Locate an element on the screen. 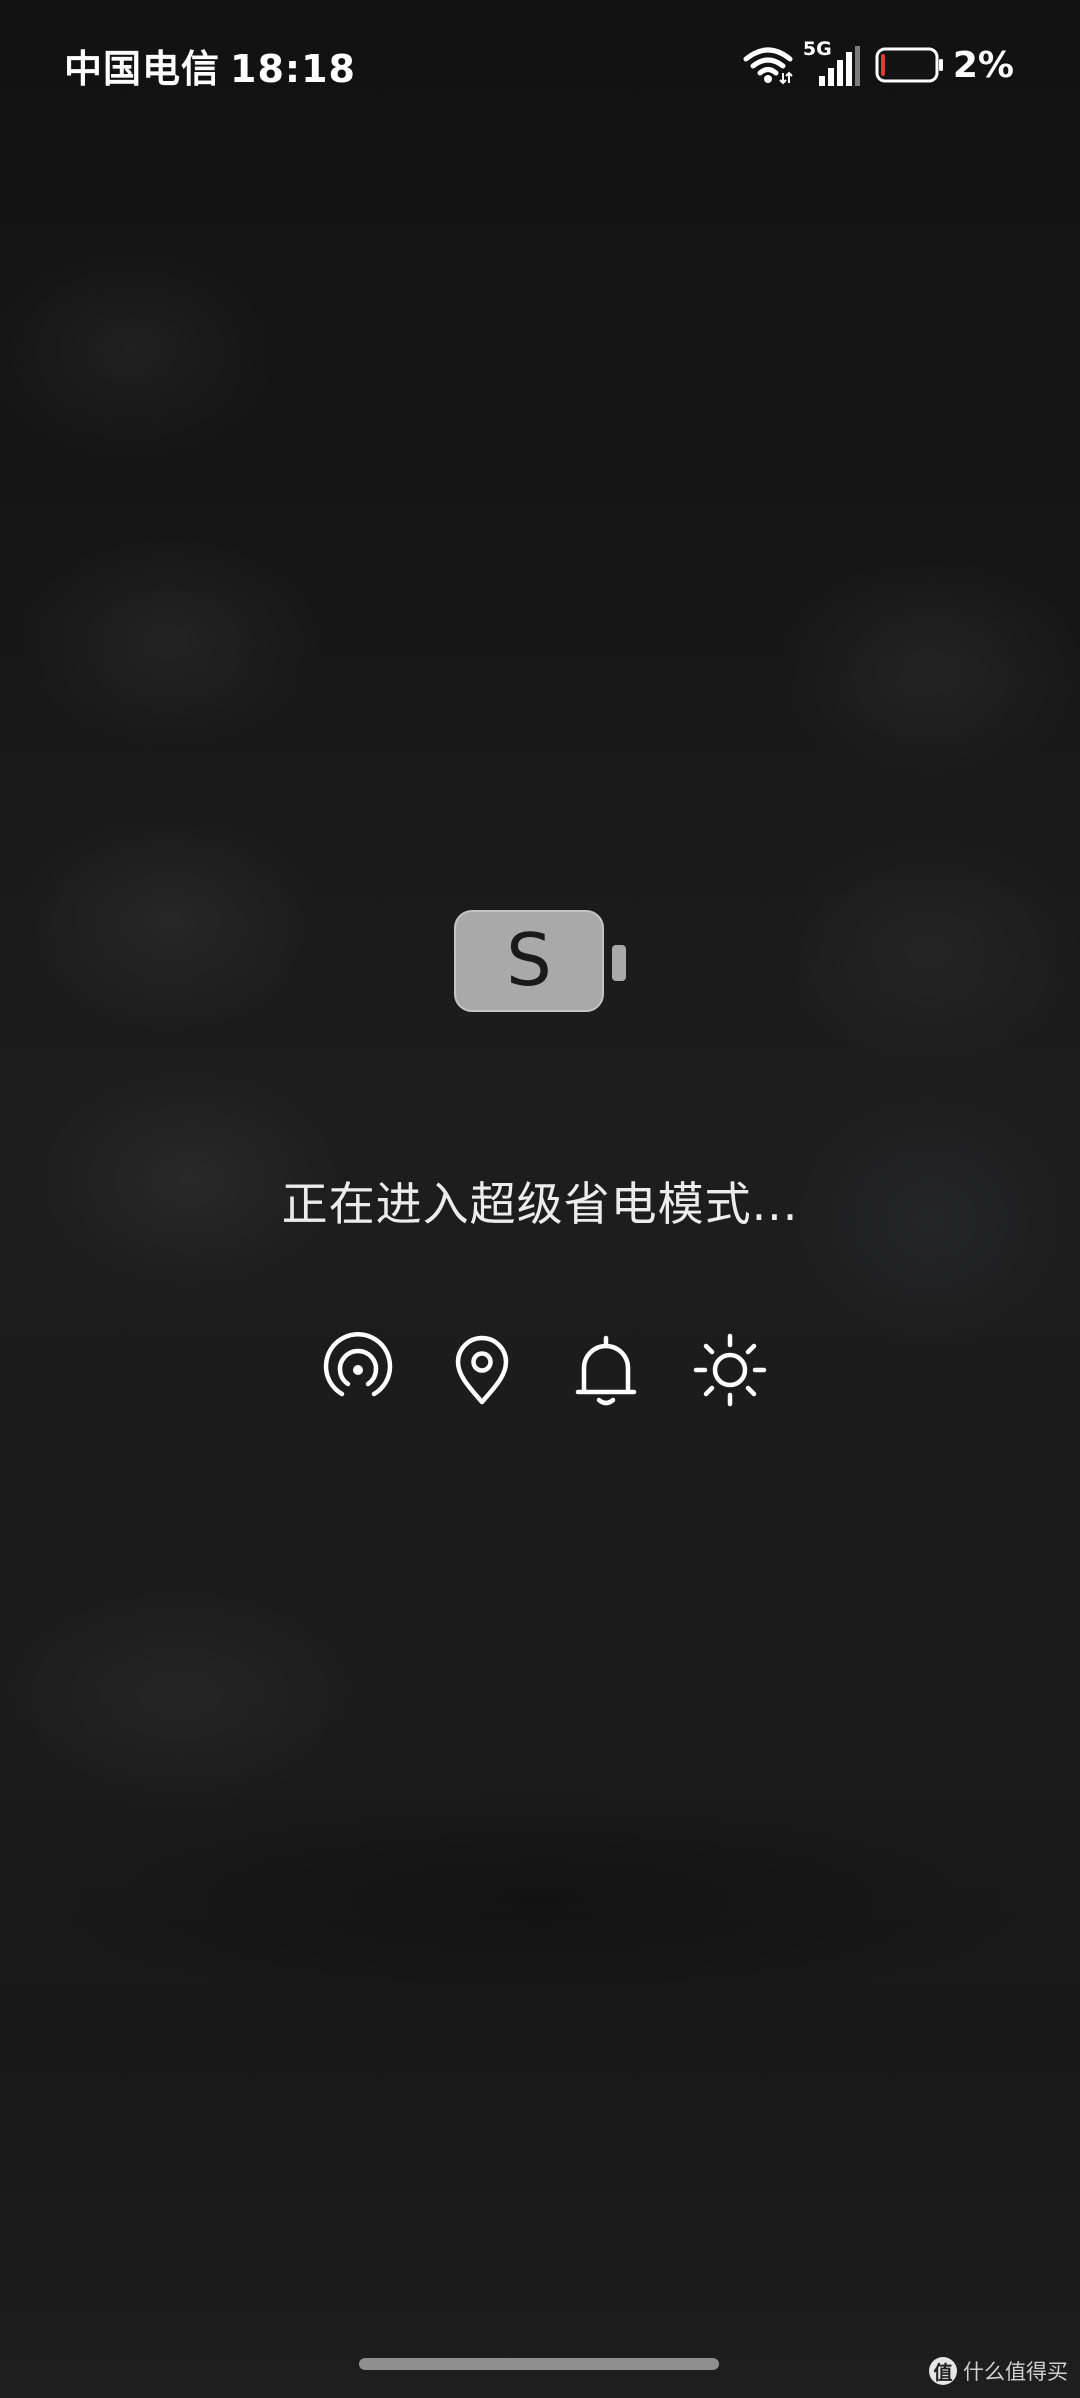  status-left: 中国电信 18:18 is located at coordinates (215, 65).